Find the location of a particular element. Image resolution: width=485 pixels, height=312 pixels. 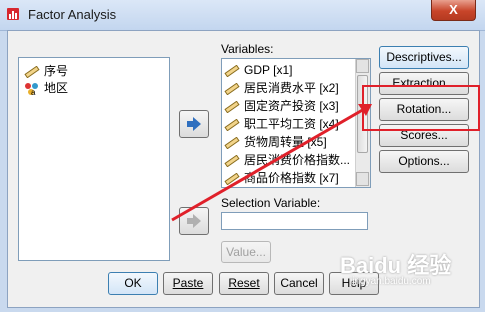

nominal-icon: a is located at coordinates (31, 89).